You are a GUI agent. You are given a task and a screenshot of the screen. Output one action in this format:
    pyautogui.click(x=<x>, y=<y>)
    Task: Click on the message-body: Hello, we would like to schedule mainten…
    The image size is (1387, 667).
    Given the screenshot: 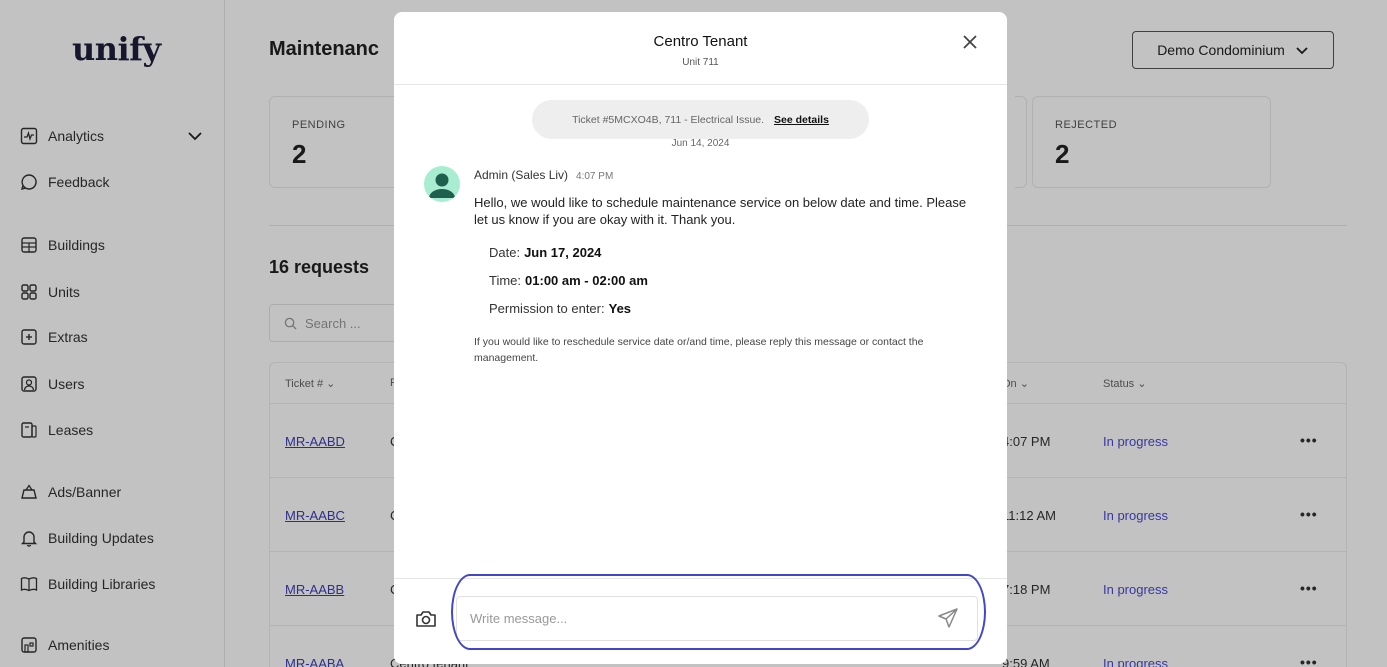 What is the action you would take?
    pyautogui.click(x=720, y=211)
    